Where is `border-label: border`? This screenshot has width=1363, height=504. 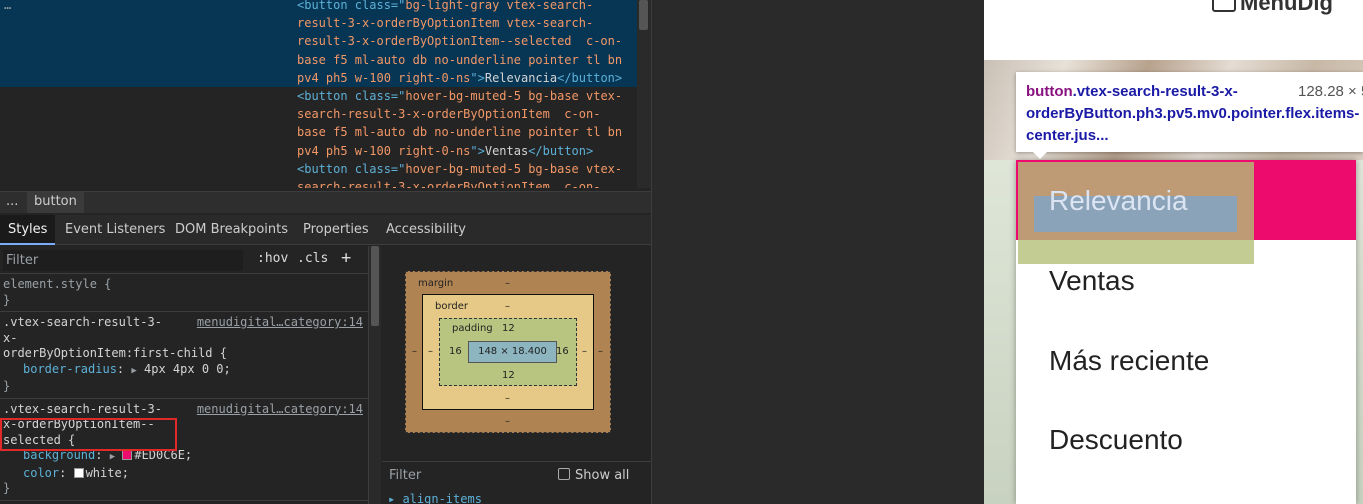
border-label: border is located at coordinates (452, 306).